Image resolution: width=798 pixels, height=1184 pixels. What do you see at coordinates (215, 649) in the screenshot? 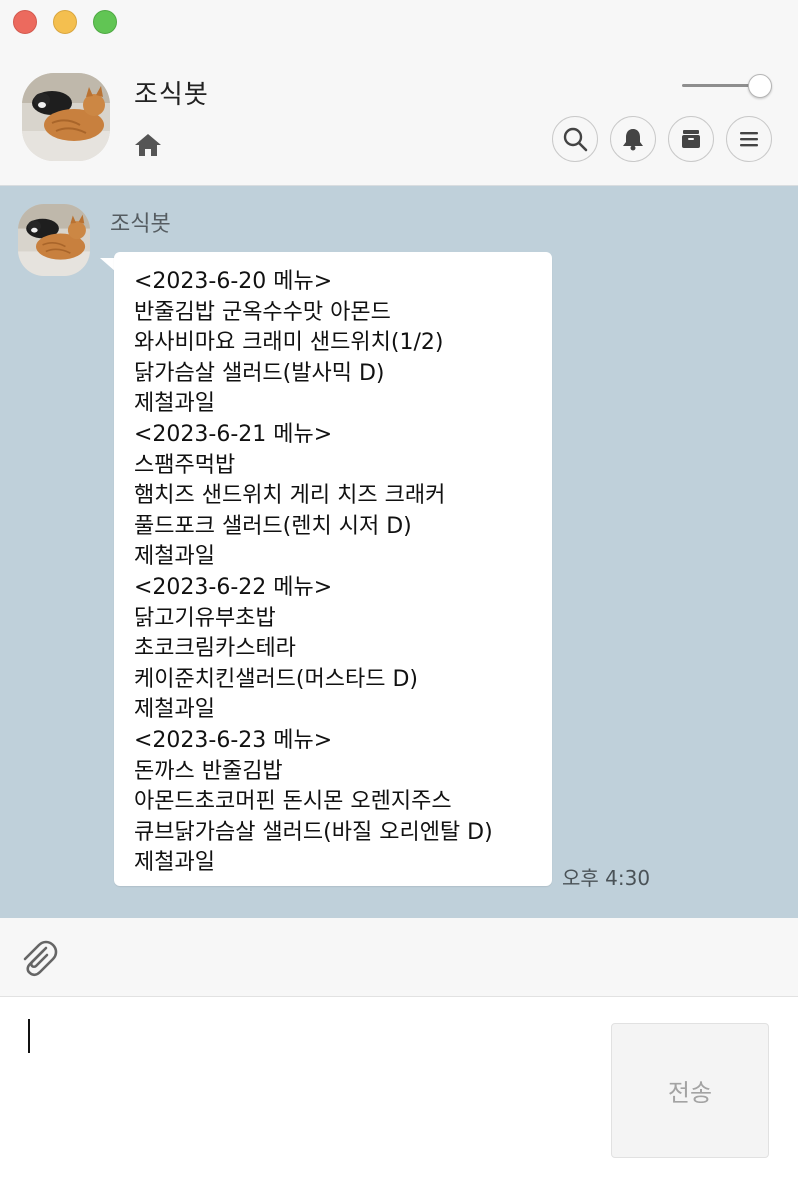
I see `message-line: 초코크림카스테라` at bounding box center [215, 649].